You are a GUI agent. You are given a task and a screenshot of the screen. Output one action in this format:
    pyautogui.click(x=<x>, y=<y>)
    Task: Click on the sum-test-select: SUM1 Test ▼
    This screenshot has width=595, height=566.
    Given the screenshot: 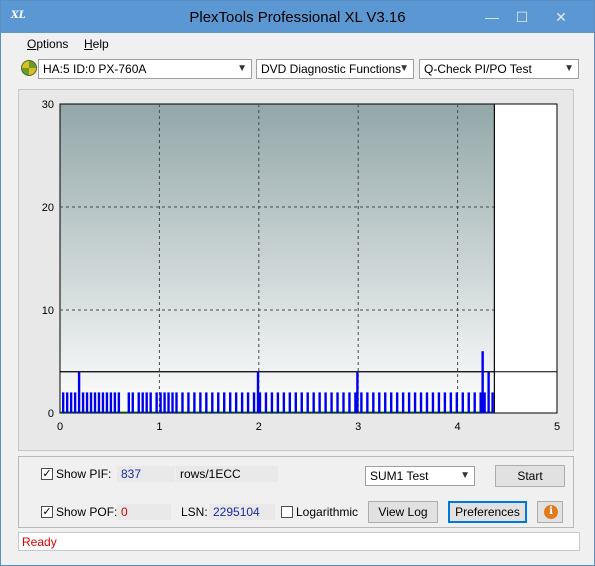 What is the action you would take?
    pyautogui.click(x=420, y=476)
    